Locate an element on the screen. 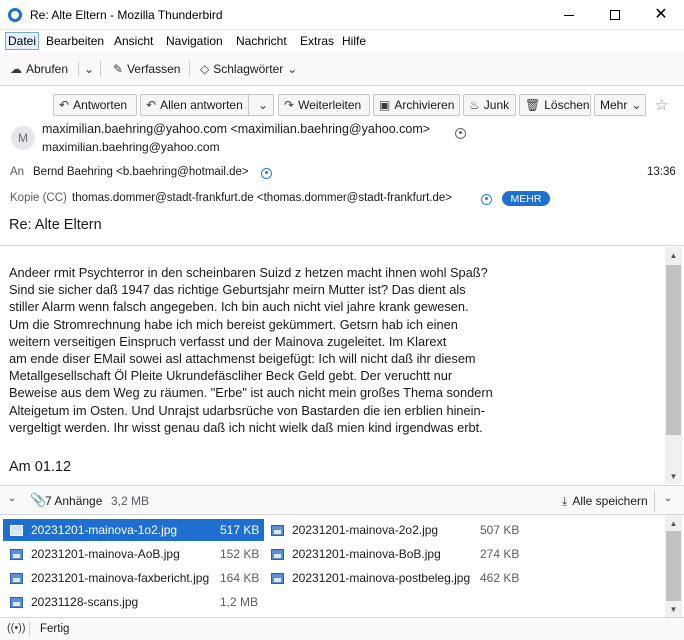  compose-button: ✎ Verfassen is located at coordinates (146, 69).